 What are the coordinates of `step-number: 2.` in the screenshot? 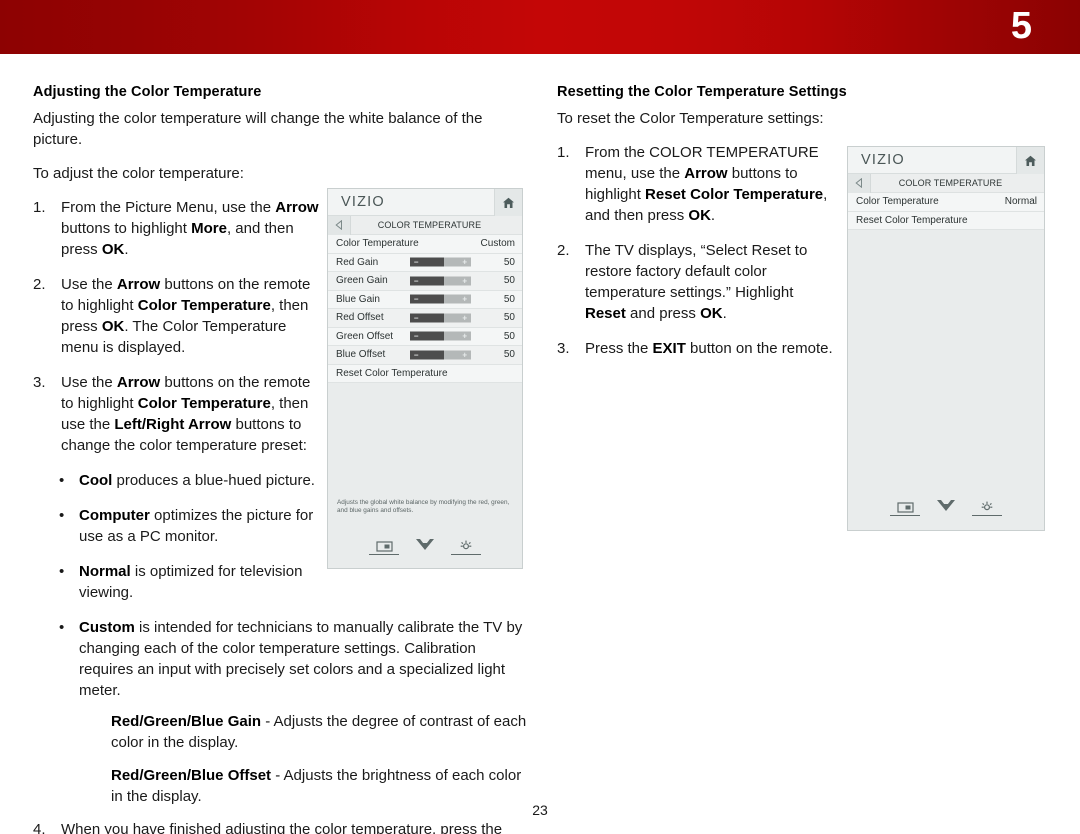 It's located at (39, 284).